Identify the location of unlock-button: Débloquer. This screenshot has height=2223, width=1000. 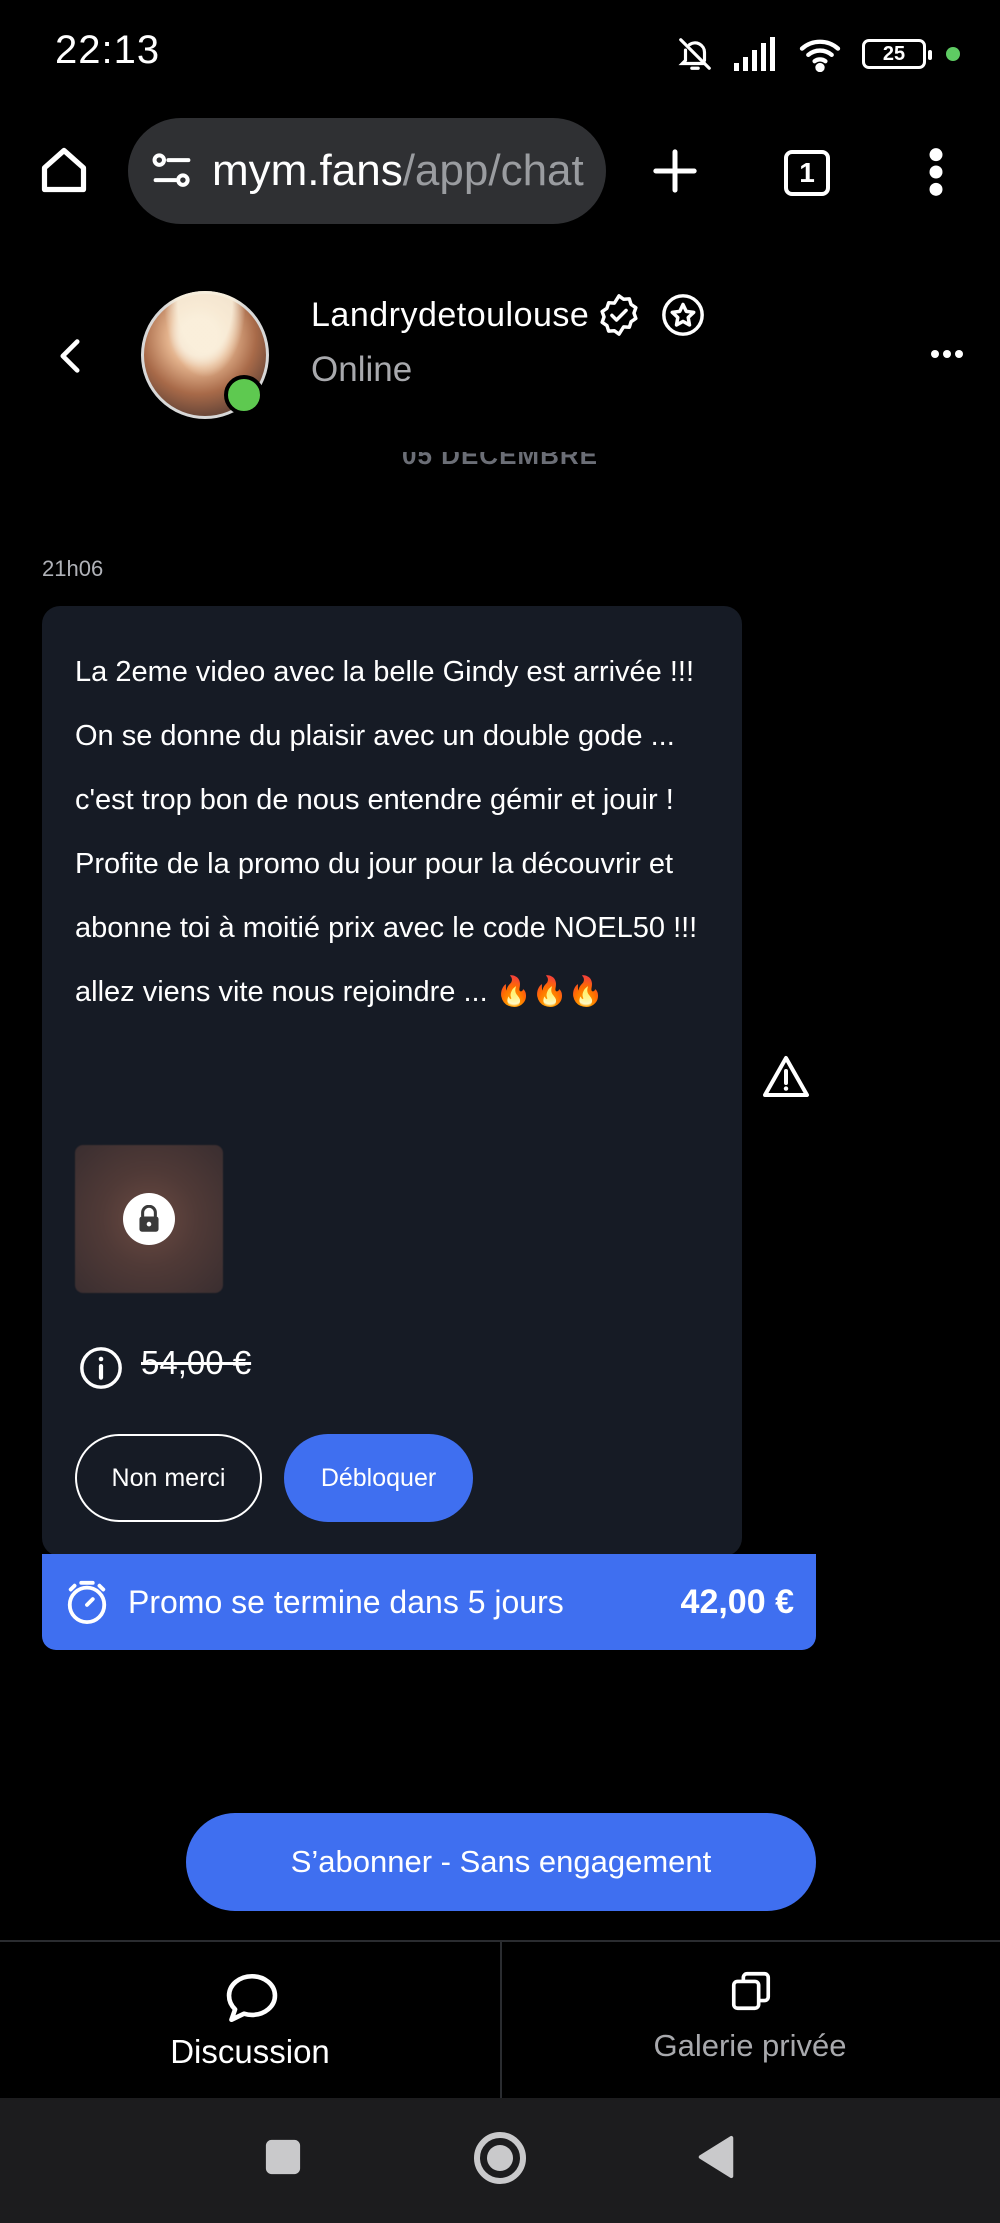
(378, 1478).